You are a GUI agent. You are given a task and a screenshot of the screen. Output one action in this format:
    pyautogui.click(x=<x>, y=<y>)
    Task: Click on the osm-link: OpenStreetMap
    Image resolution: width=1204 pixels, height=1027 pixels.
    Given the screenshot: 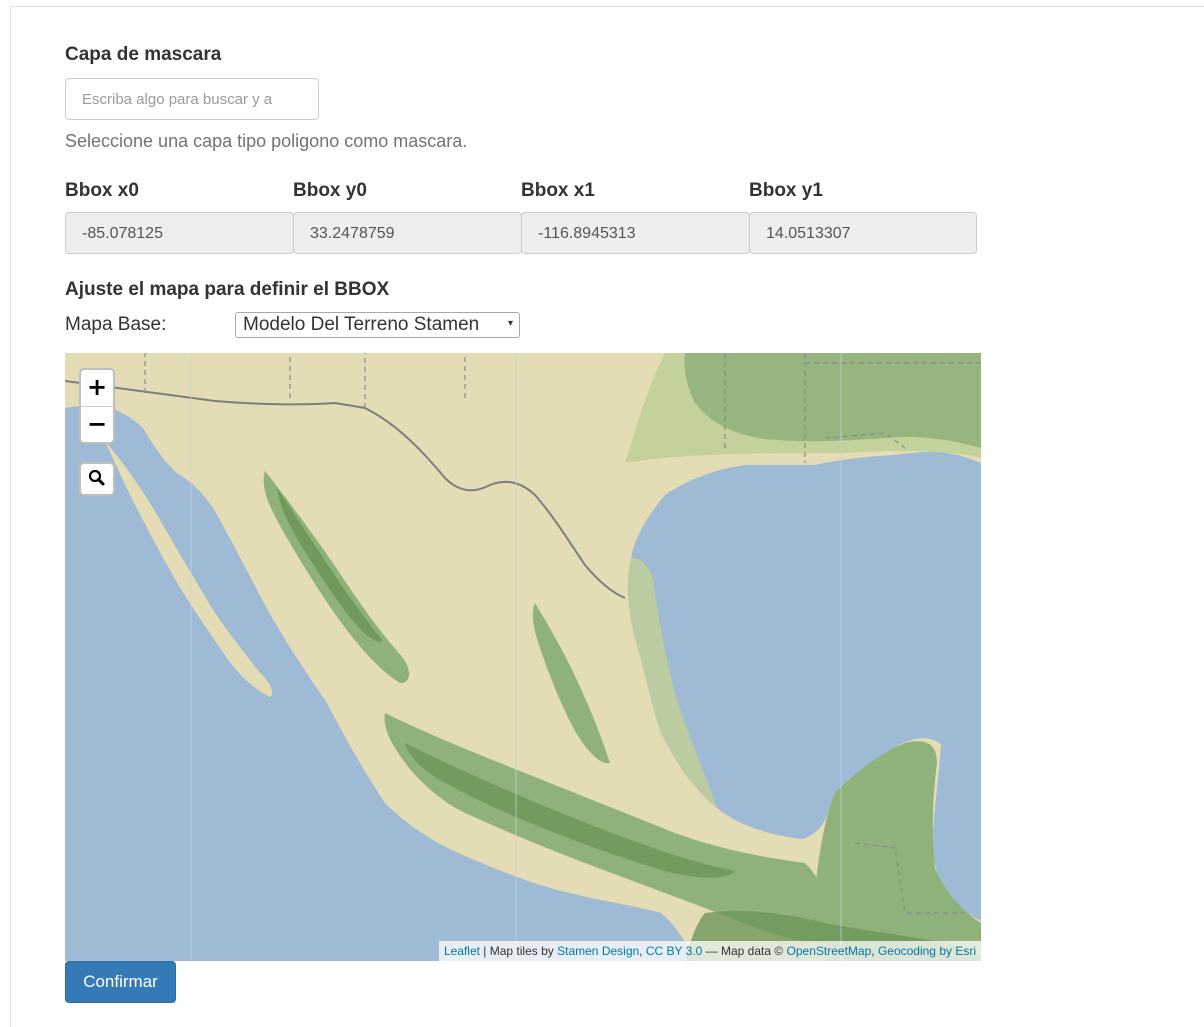 What is the action you would take?
    pyautogui.click(x=829, y=951)
    